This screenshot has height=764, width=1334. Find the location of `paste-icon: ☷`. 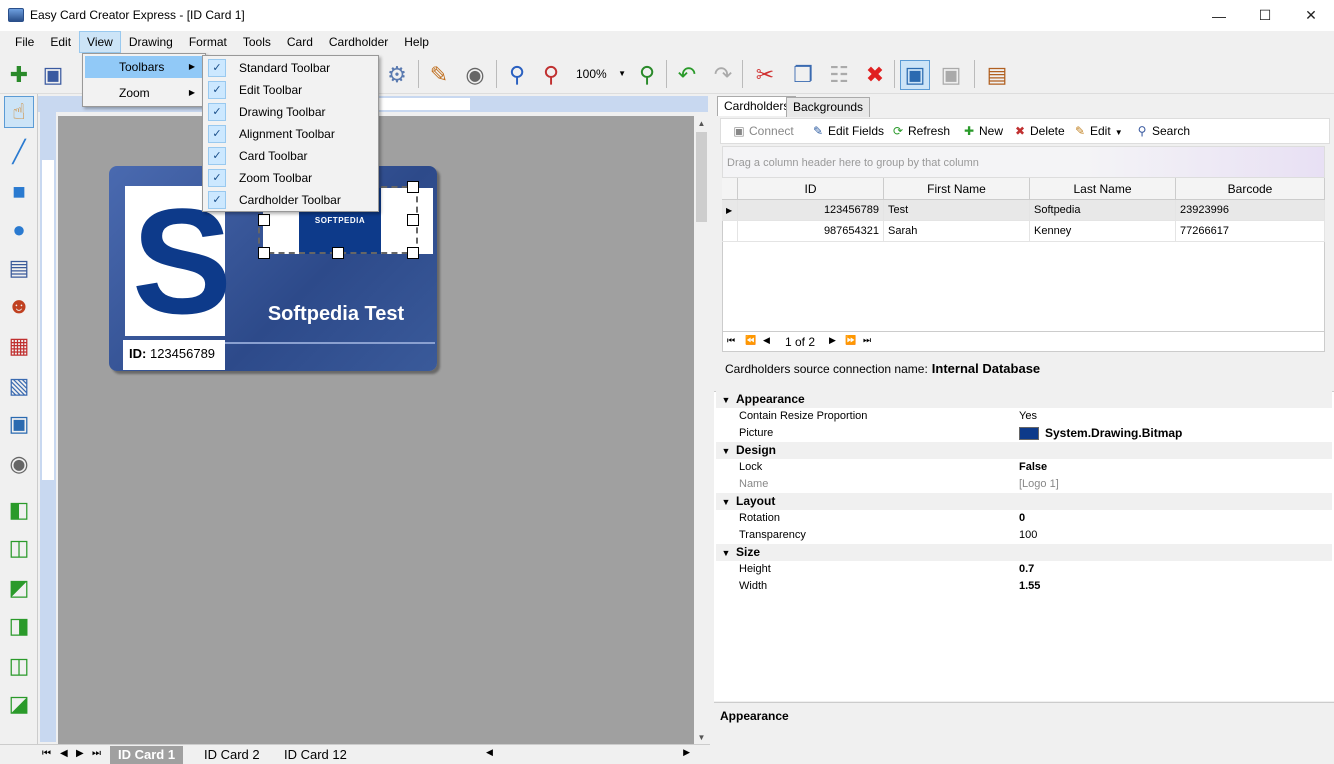

paste-icon: ☷ is located at coordinates (839, 75).